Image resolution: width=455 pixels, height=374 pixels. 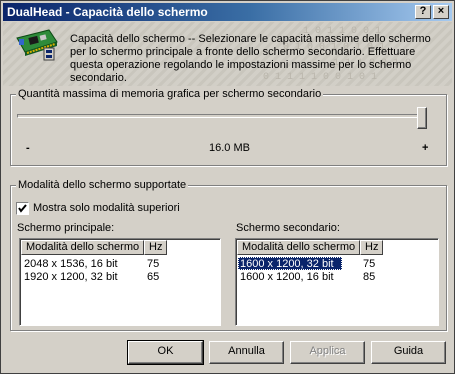 I want to click on secondary-screen-label: Schermo secondario:, so click(x=288, y=228).